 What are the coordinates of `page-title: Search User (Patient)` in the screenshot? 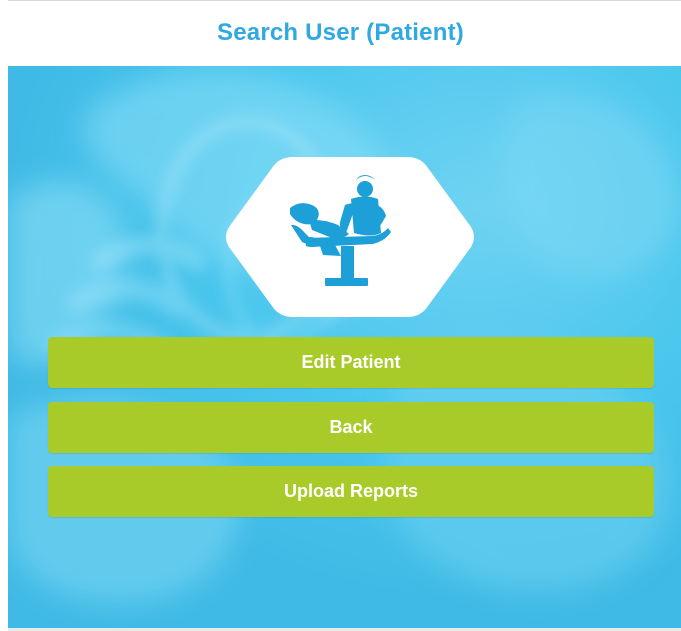 It's located at (340, 32).